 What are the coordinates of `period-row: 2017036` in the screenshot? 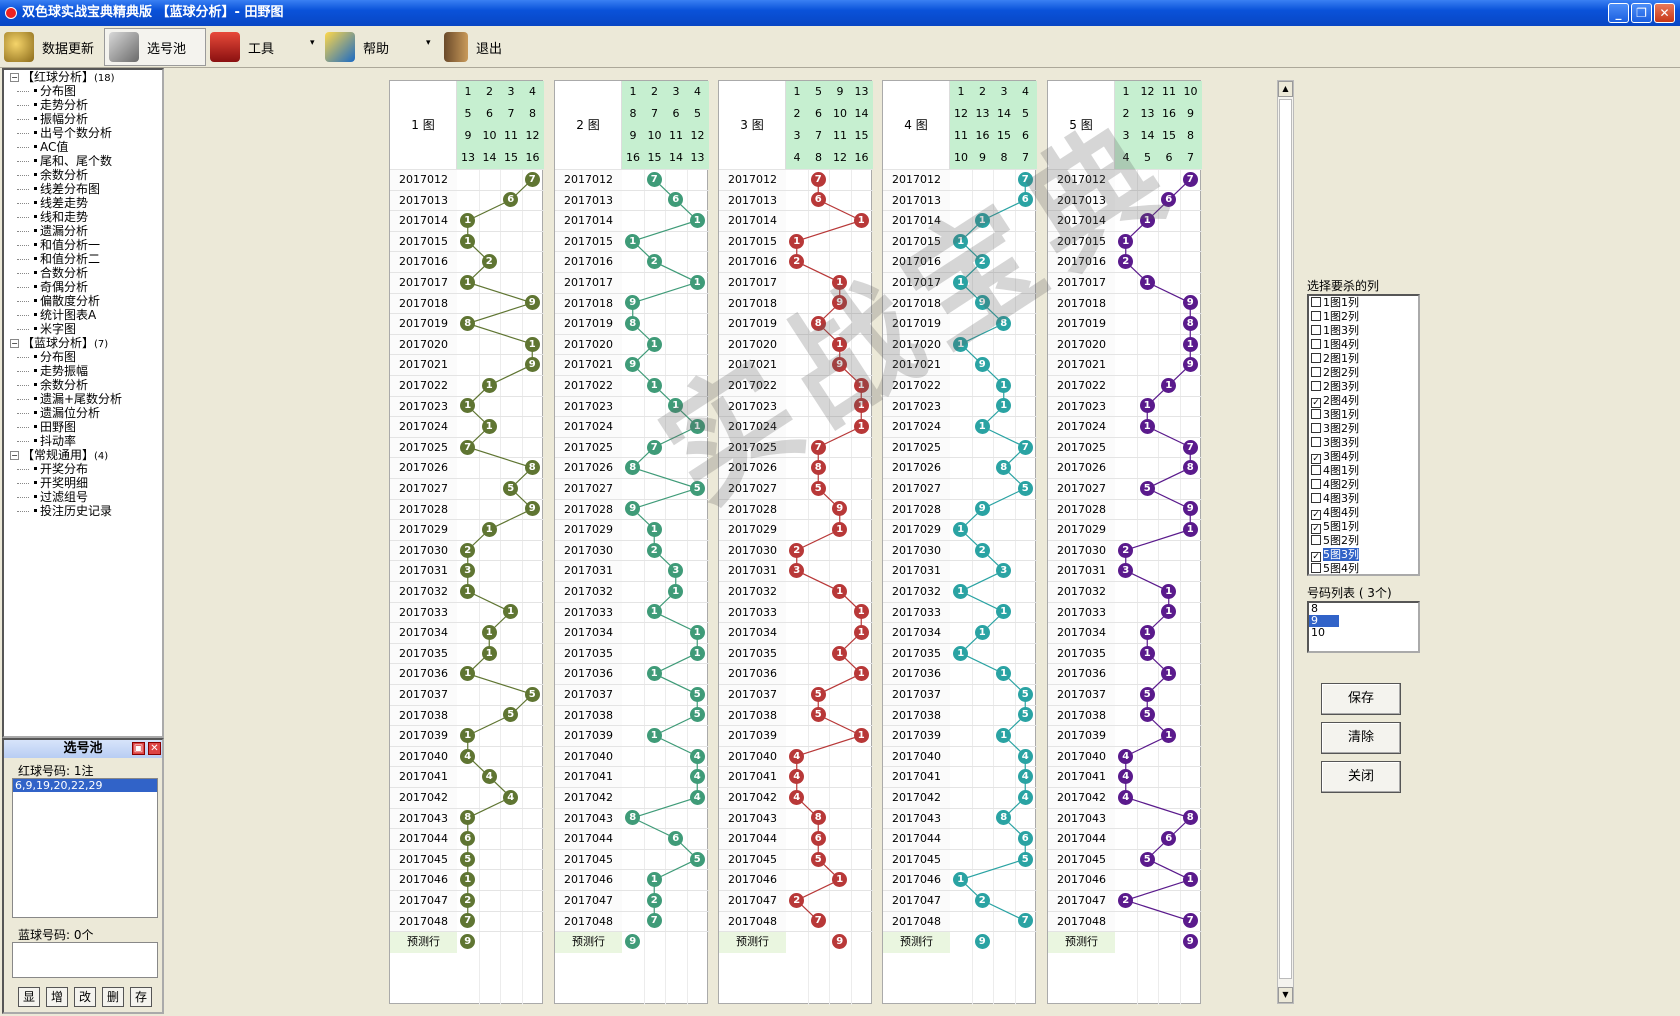 It's located at (1125, 674).